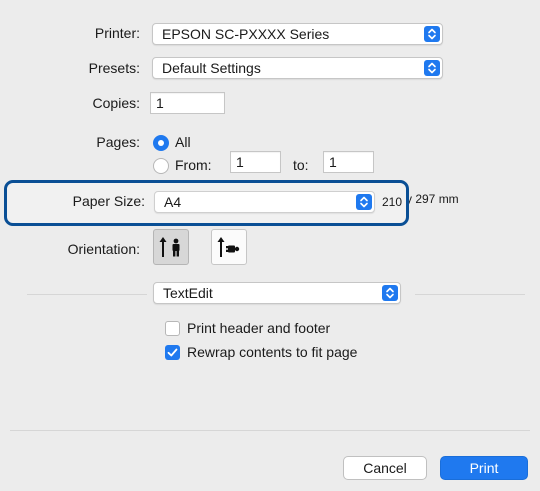 The width and height of the screenshot is (540, 491). I want to click on pages-all-label: All, so click(183, 142).